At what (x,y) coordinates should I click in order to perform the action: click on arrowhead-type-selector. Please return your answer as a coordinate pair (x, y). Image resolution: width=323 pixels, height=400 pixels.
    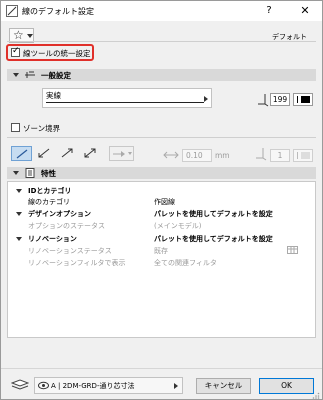
    Looking at the image, I should click on (121, 153).